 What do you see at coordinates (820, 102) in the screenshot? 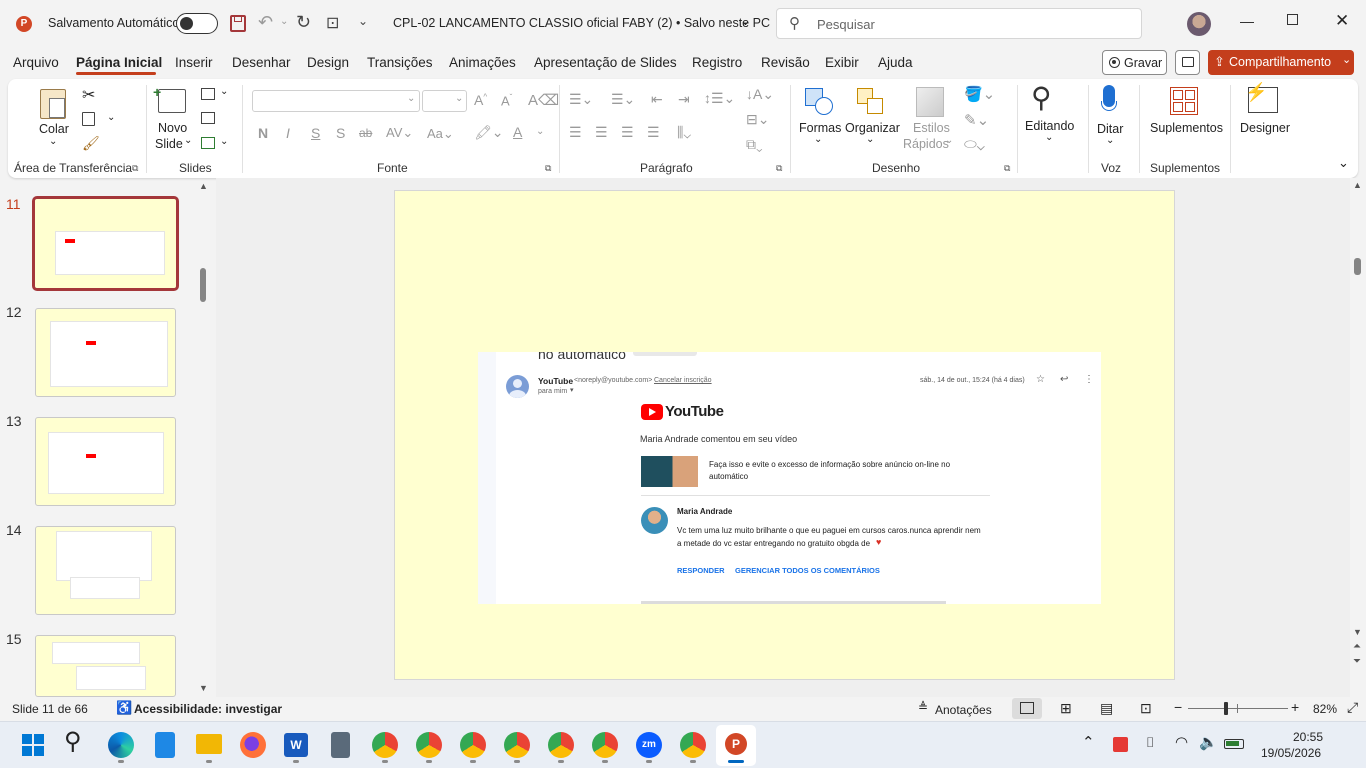
I see `shapes-icon` at bounding box center [820, 102].